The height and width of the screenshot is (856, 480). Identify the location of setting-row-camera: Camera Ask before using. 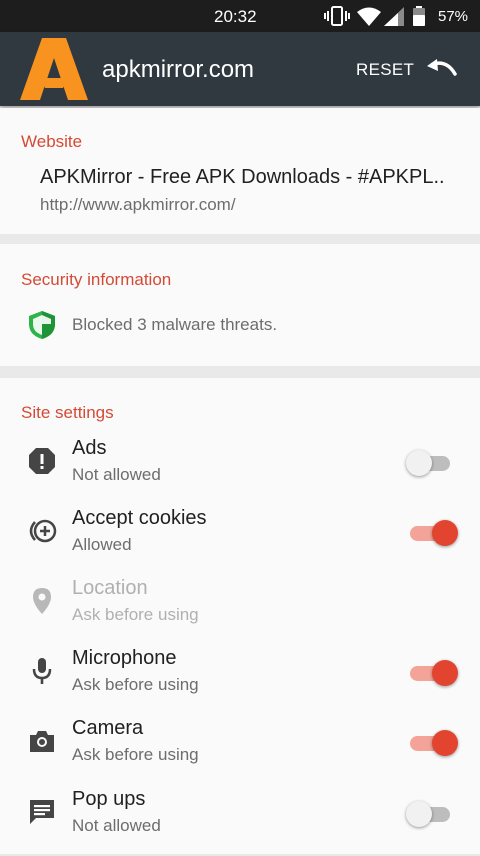
(240, 750).